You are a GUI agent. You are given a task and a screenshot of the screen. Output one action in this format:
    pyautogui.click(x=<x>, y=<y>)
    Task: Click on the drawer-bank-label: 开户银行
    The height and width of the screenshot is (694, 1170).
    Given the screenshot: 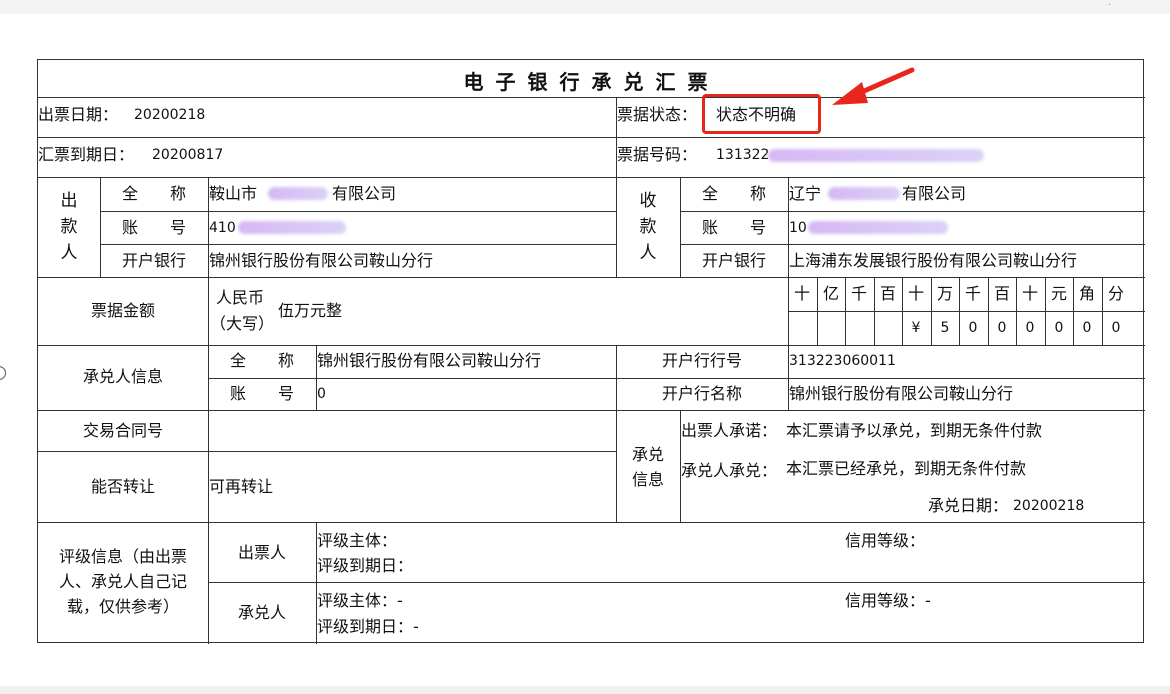 What is the action you would take?
    pyautogui.click(x=153, y=260)
    